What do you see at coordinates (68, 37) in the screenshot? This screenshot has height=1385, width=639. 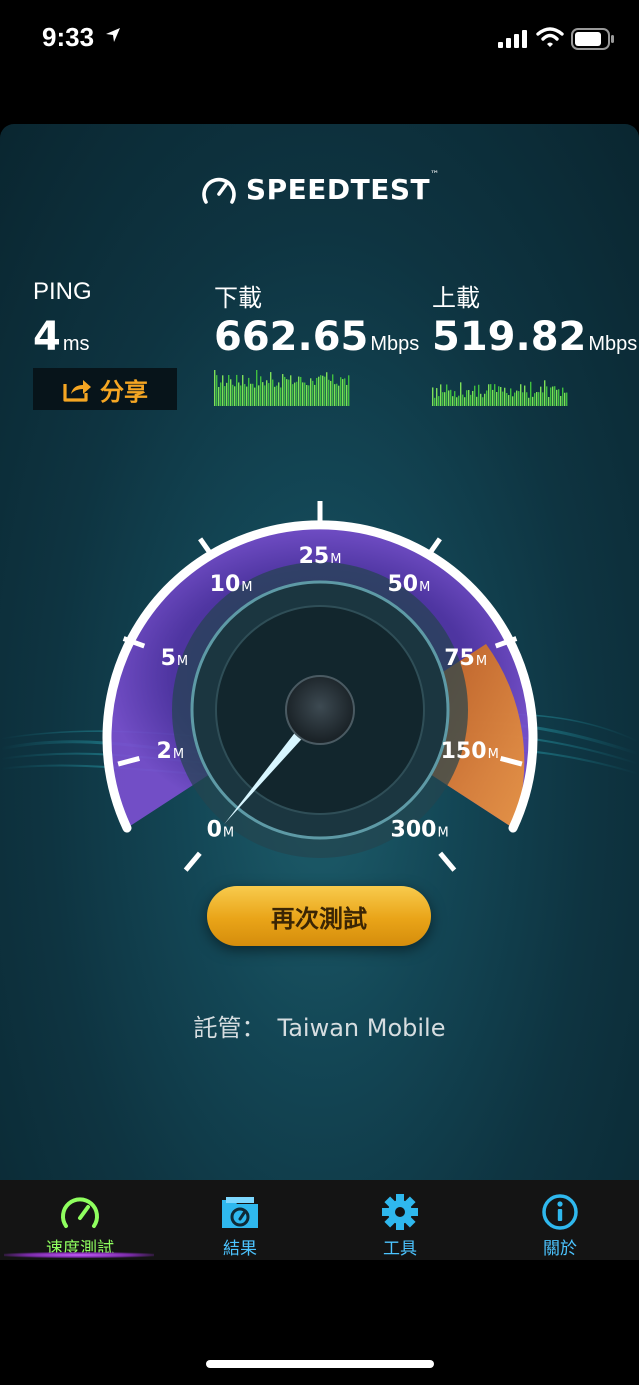 I see `status-time: 9:33` at bounding box center [68, 37].